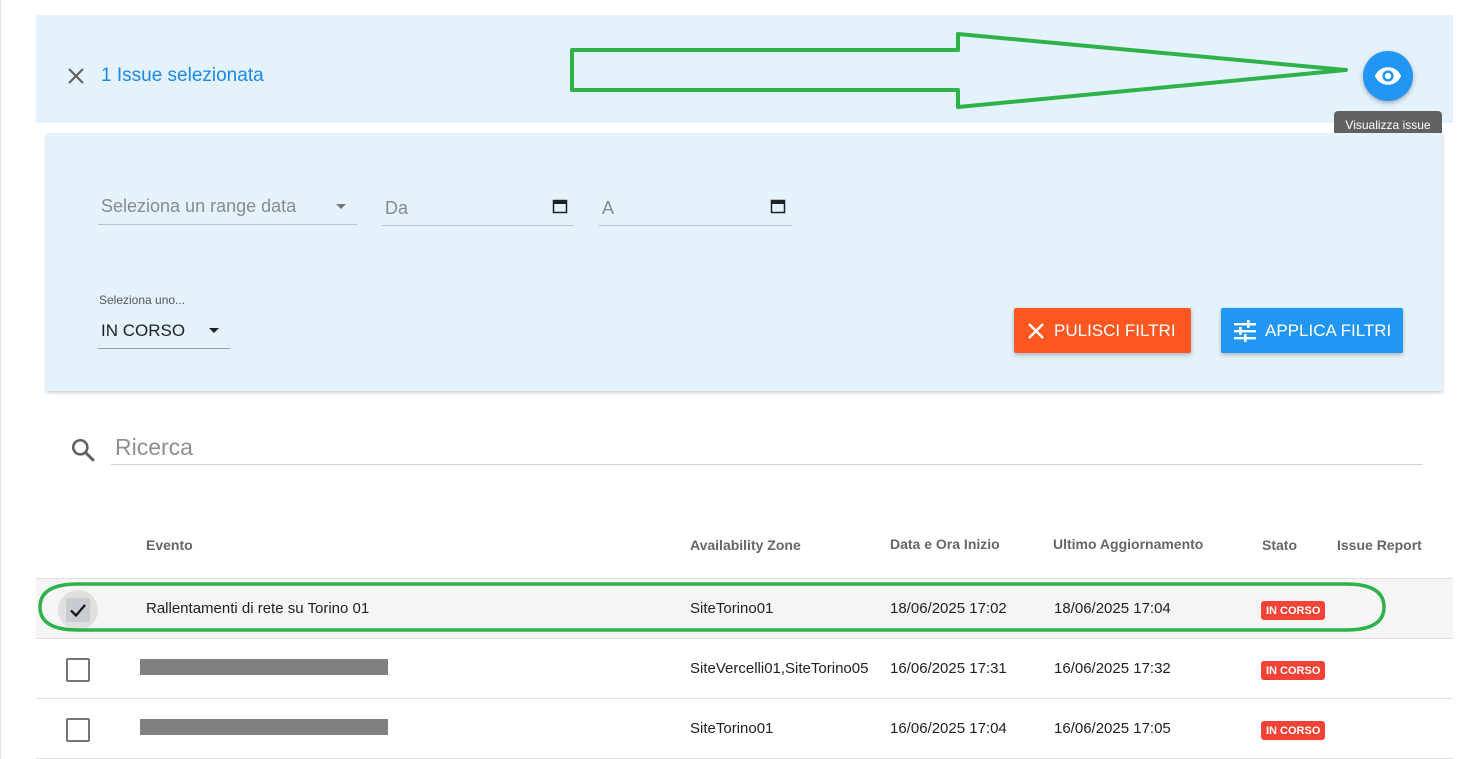  Describe the element at coordinates (1112, 728) in the screenshot. I see `cell-updated: 16/06/2025 17:05` at that location.